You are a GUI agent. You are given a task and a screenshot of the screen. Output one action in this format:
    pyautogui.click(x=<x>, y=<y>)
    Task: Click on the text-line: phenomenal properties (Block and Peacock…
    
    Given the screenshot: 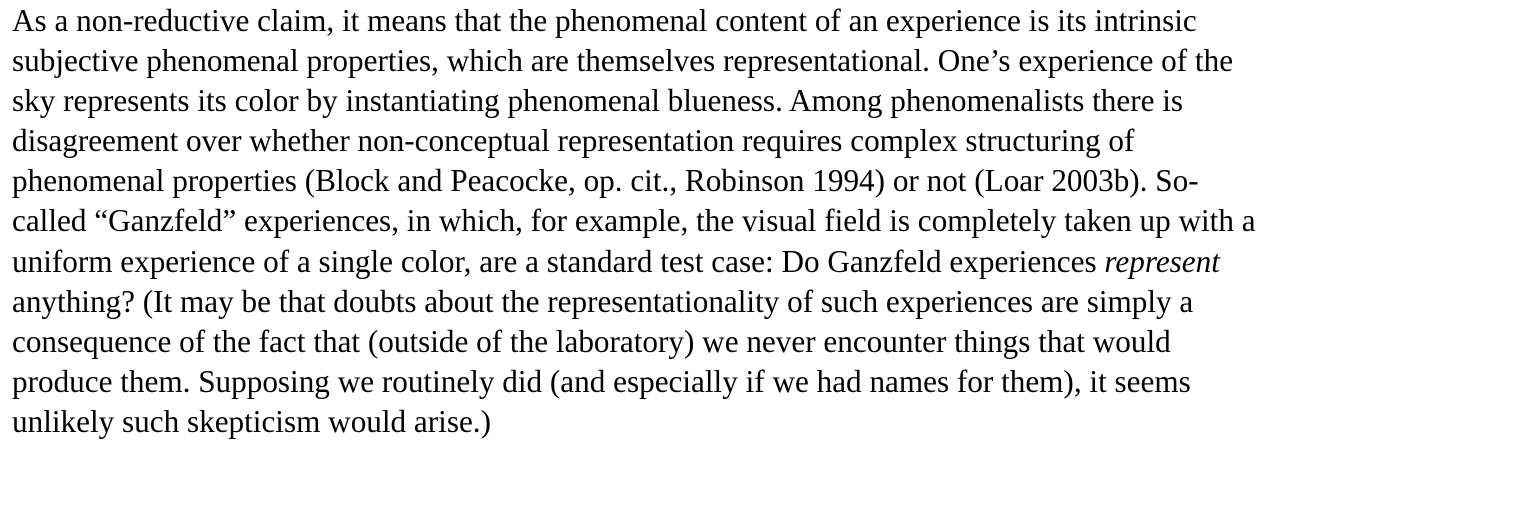 What is the action you would take?
    pyautogui.click(x=605, y=181)
    